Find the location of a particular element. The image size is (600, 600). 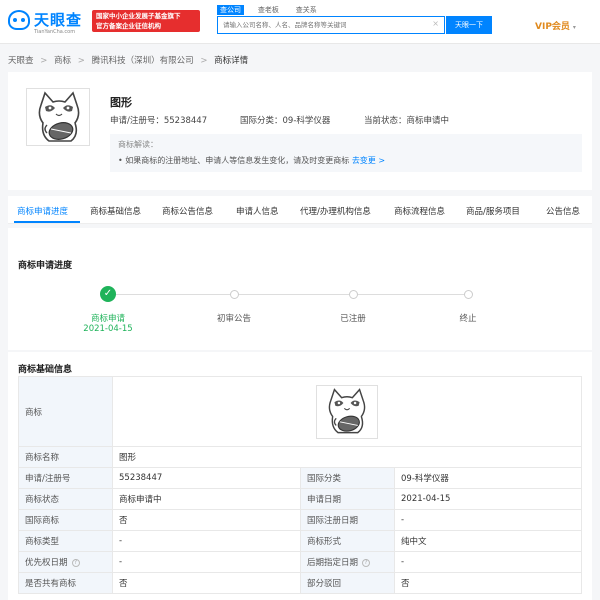

table-row: 申请/注册号 55238447 国际分类 09-科学仪器 is located at coordinates (300, 478).